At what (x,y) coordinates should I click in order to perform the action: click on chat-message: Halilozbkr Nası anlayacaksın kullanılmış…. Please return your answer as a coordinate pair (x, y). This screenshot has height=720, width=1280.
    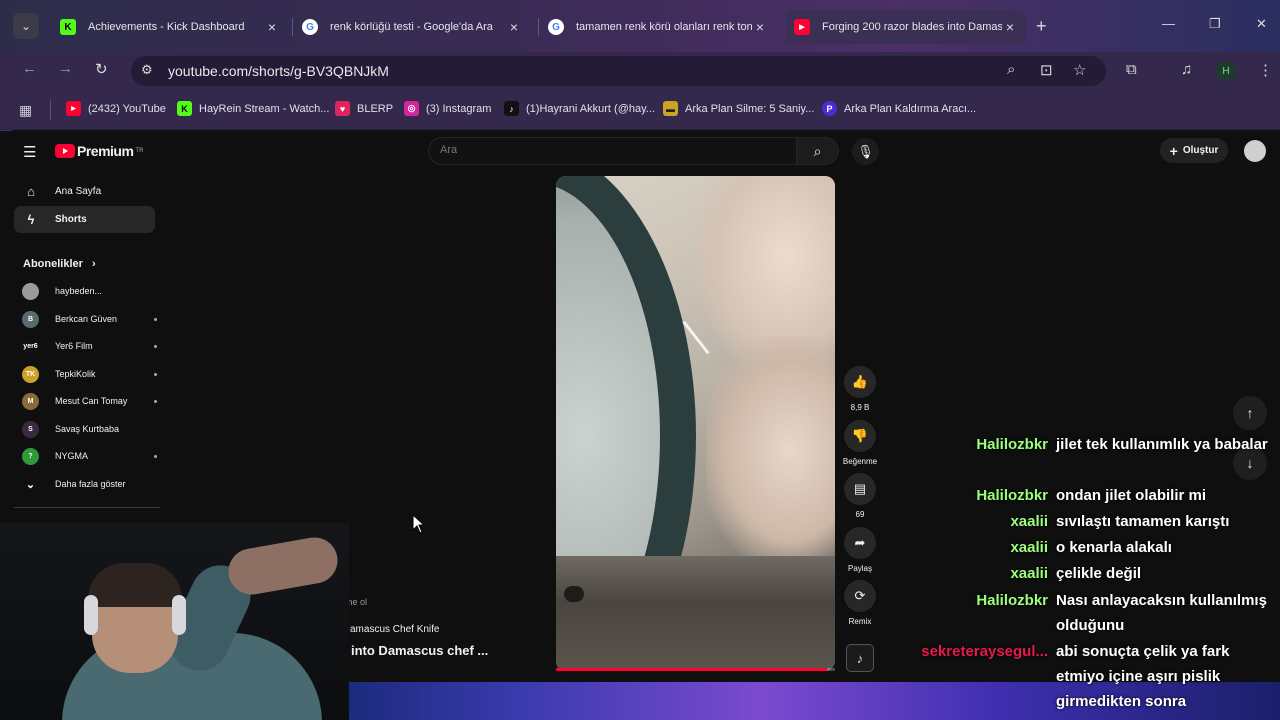
    Looking at the image, I should click on (1090, 613).